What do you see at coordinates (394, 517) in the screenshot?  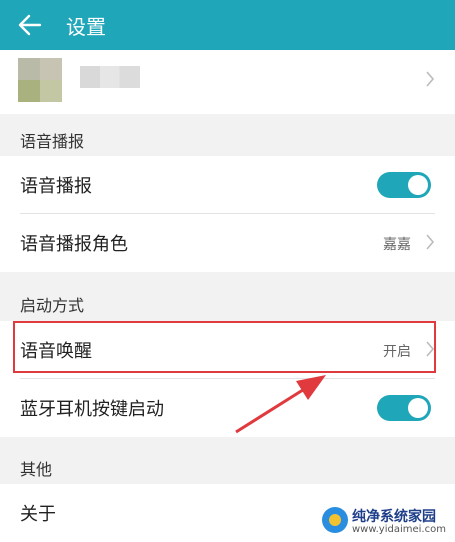 I see `watermark-name: 纯净系统家园` at bounding box center [394, 517].